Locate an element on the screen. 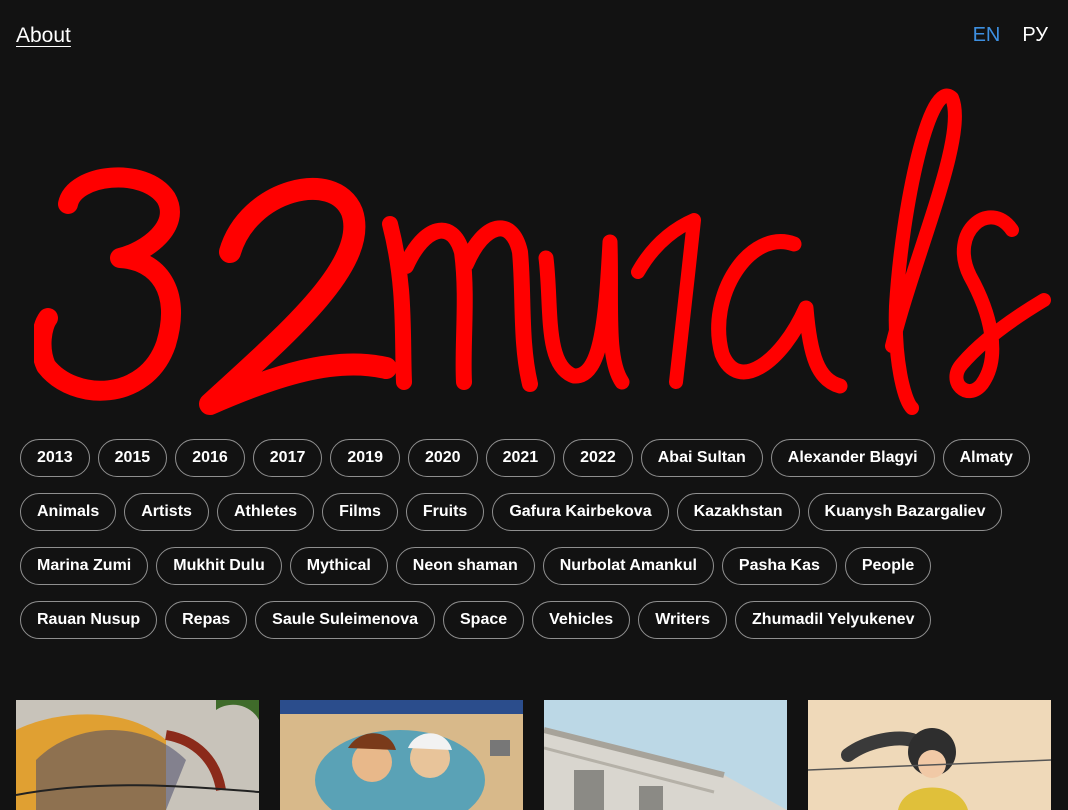  tag-filter: Abai Sultan is located at coordinates (701, 458).